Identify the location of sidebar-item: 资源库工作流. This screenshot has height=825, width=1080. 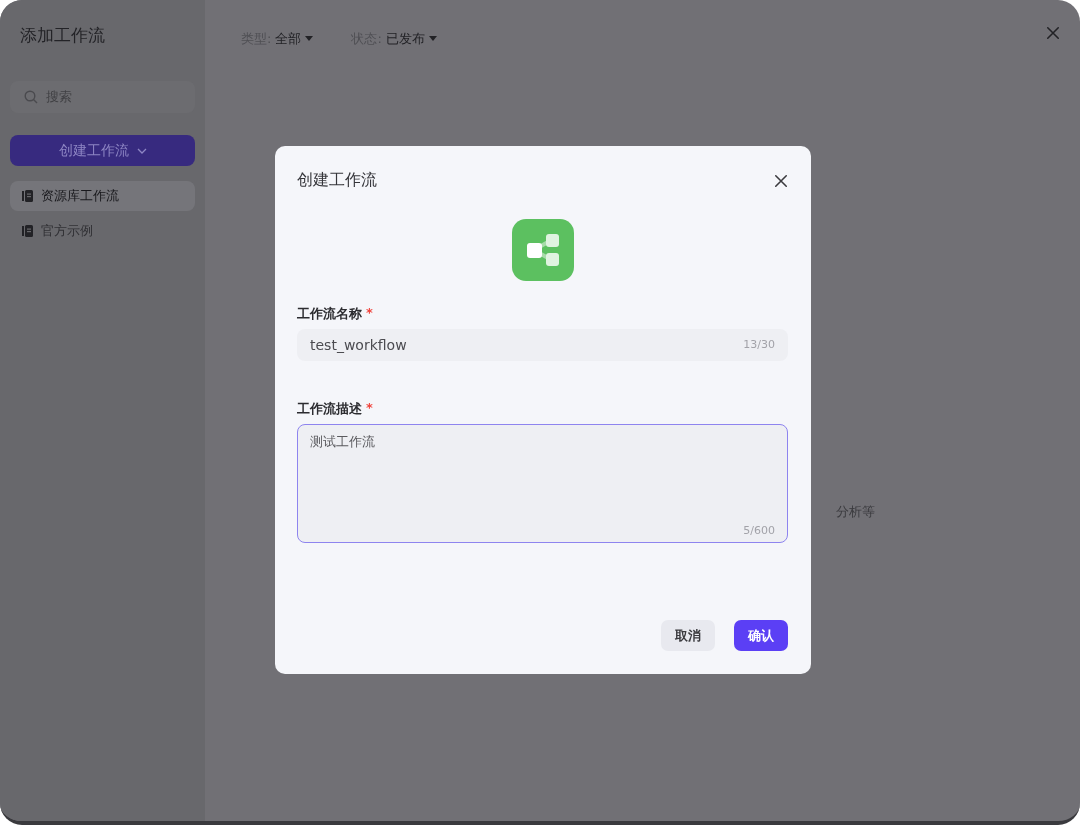
(102, 196).